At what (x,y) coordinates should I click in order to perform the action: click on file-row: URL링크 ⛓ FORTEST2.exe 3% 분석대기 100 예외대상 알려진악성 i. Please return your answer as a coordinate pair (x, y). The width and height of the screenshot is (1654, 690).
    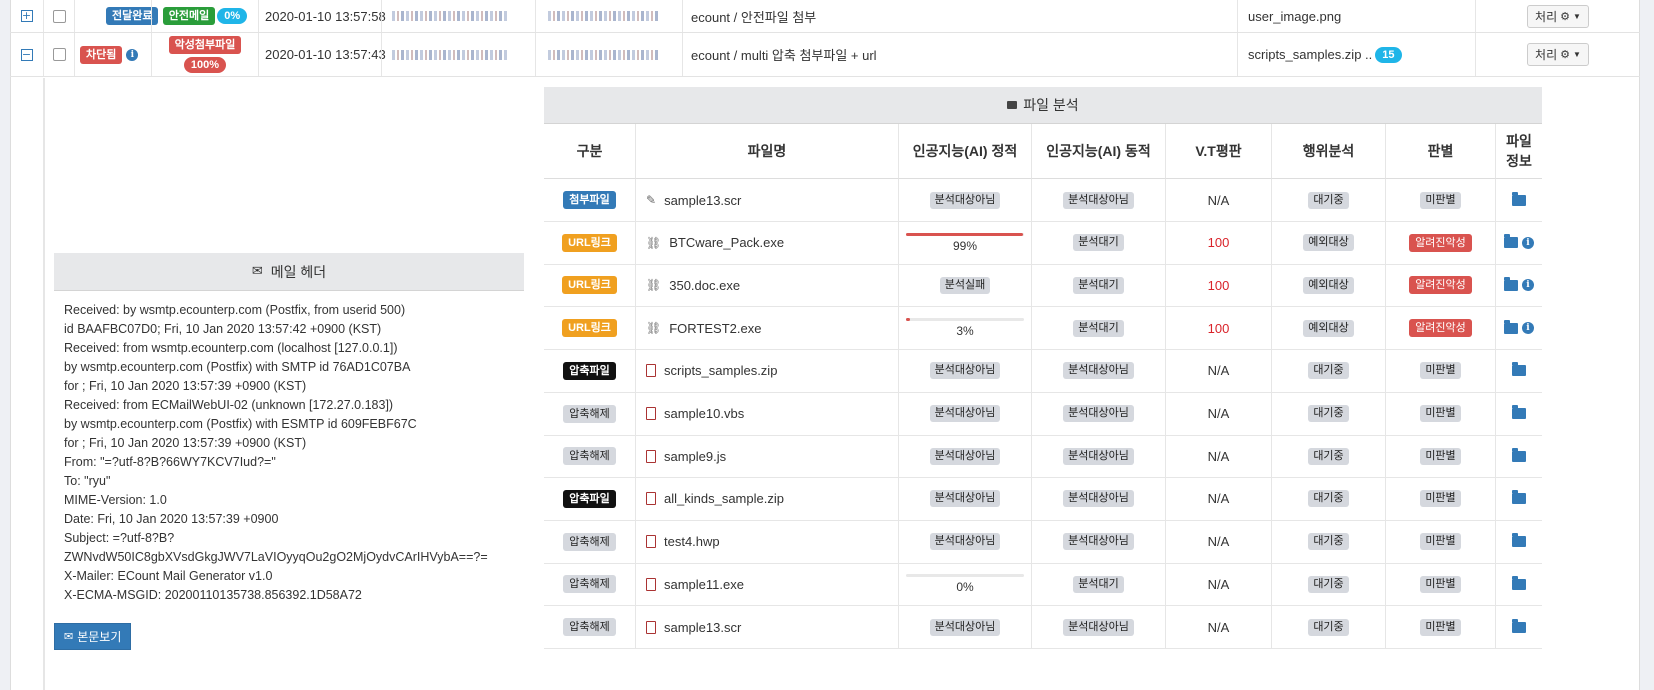
    Looking at the image, I should click on (1043, 329).